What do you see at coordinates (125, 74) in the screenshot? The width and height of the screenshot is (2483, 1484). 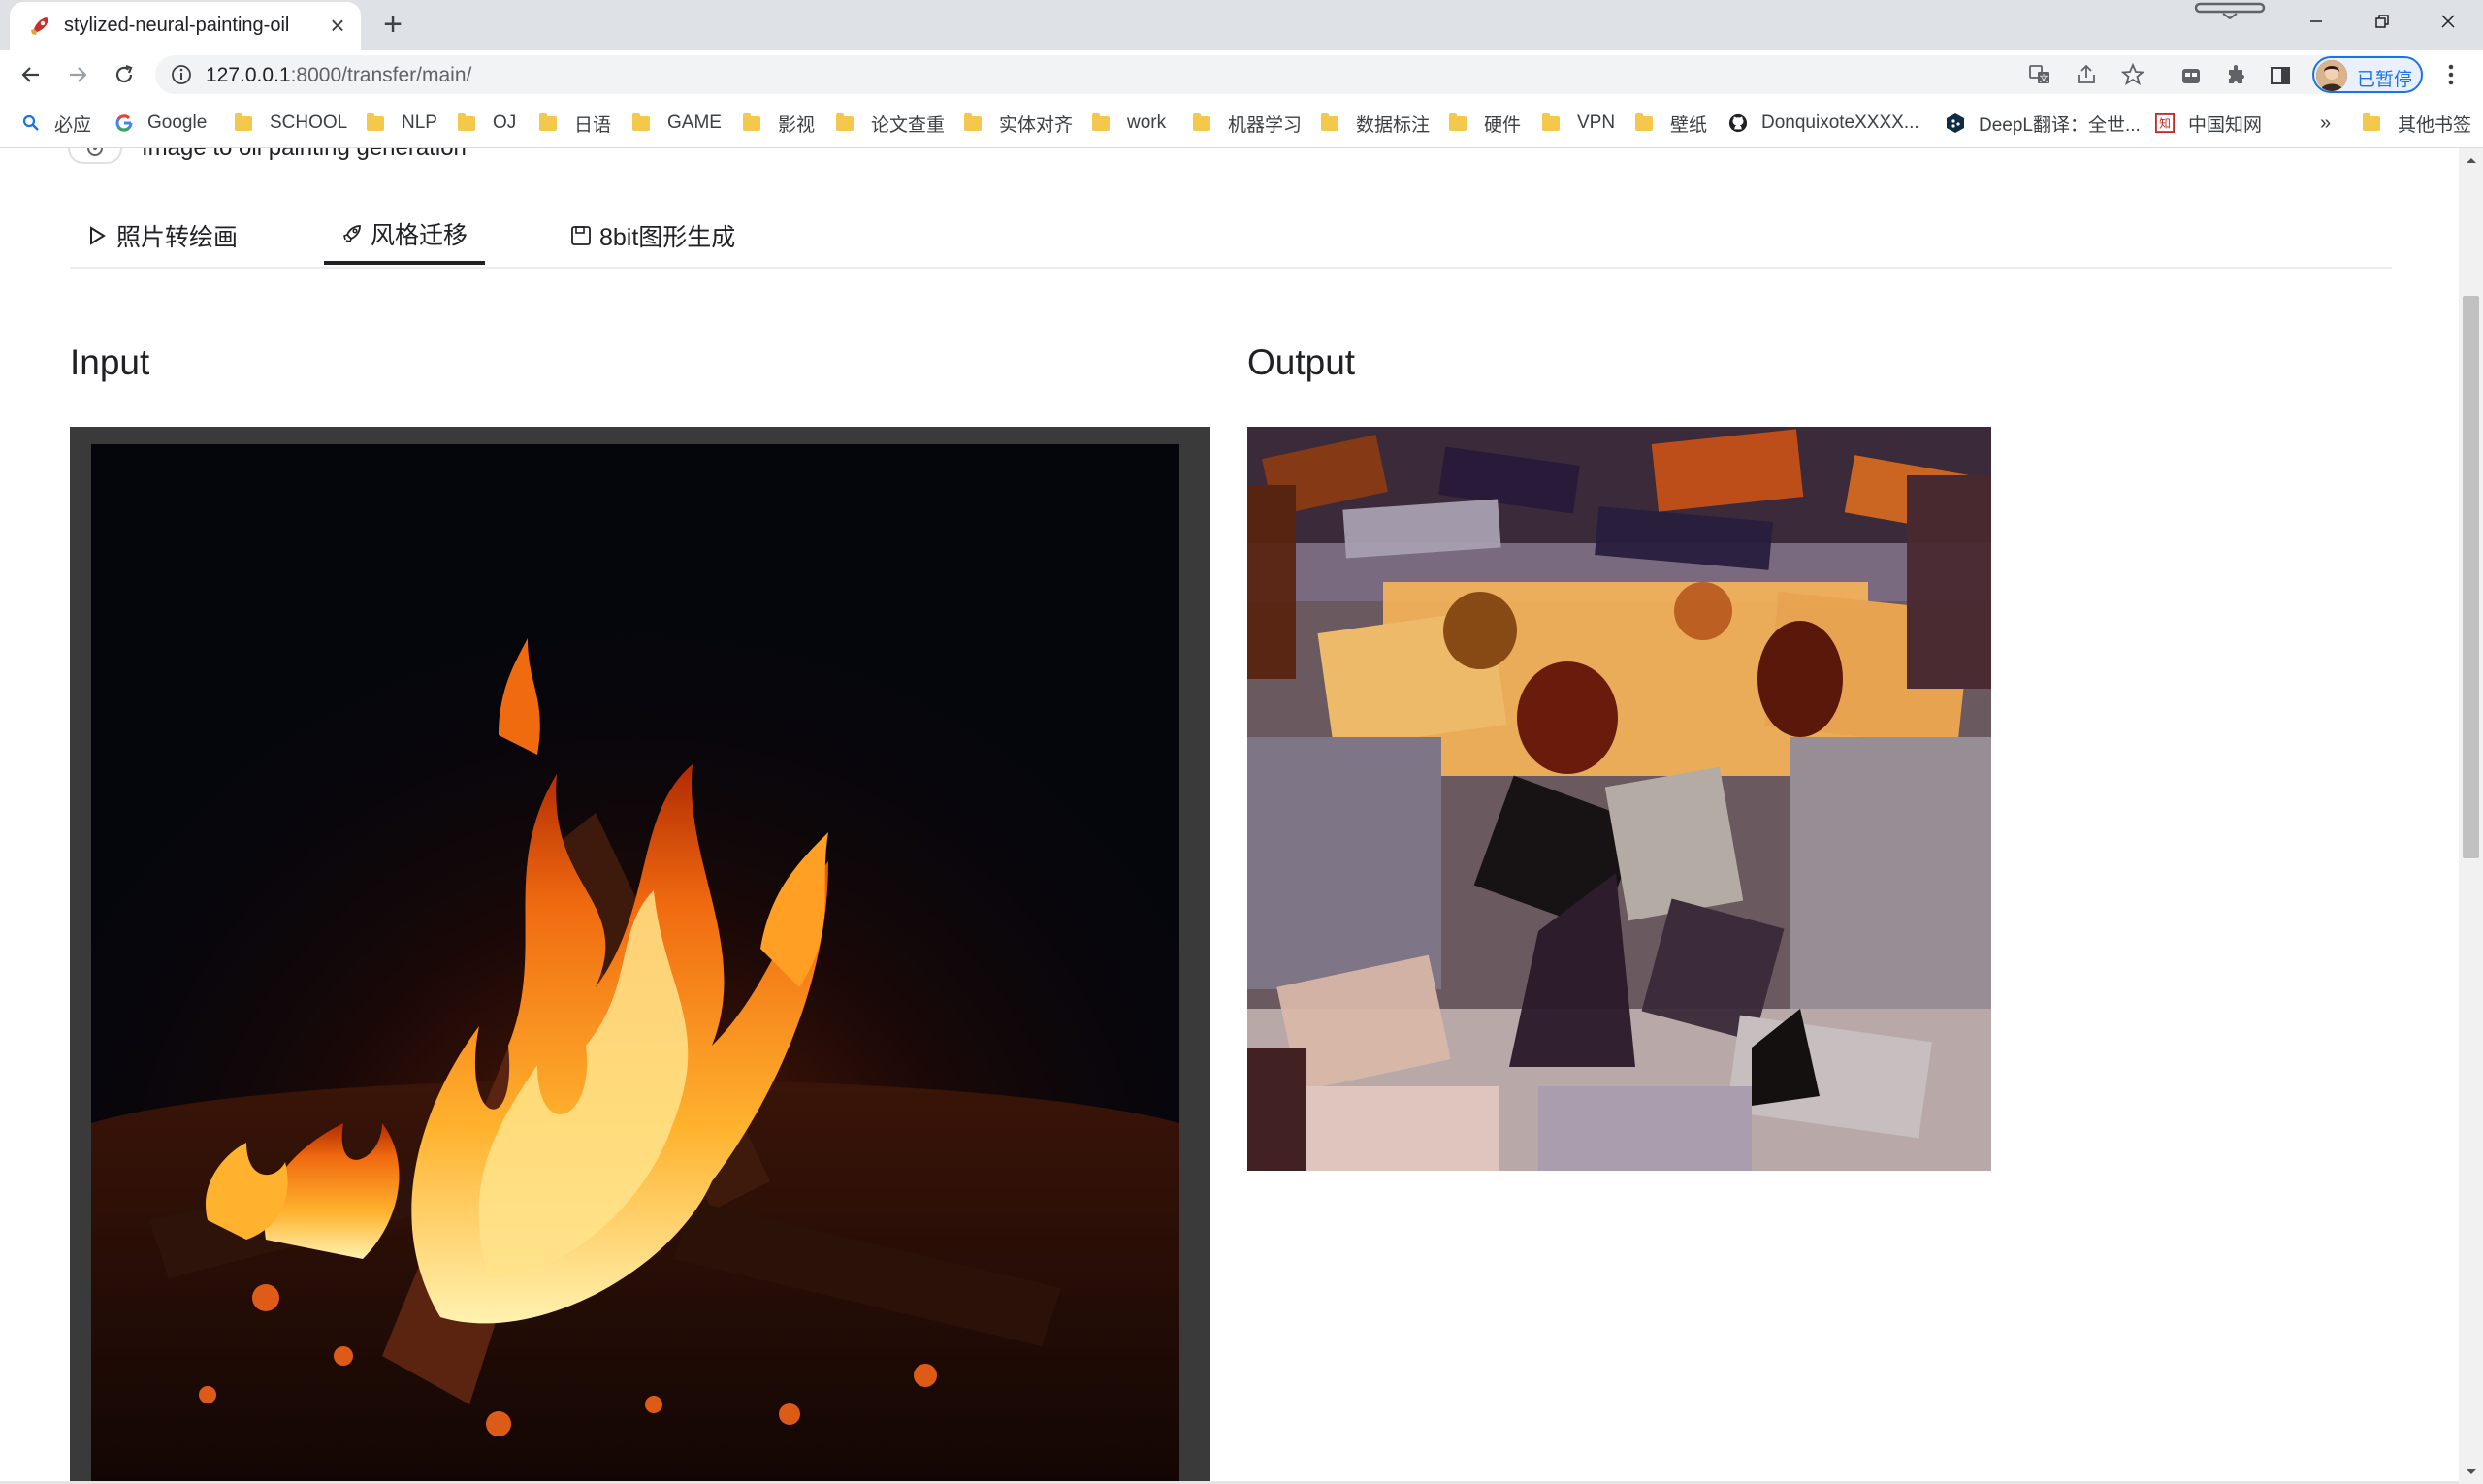 I see `reload-icon` at bounding box center [125, 74].